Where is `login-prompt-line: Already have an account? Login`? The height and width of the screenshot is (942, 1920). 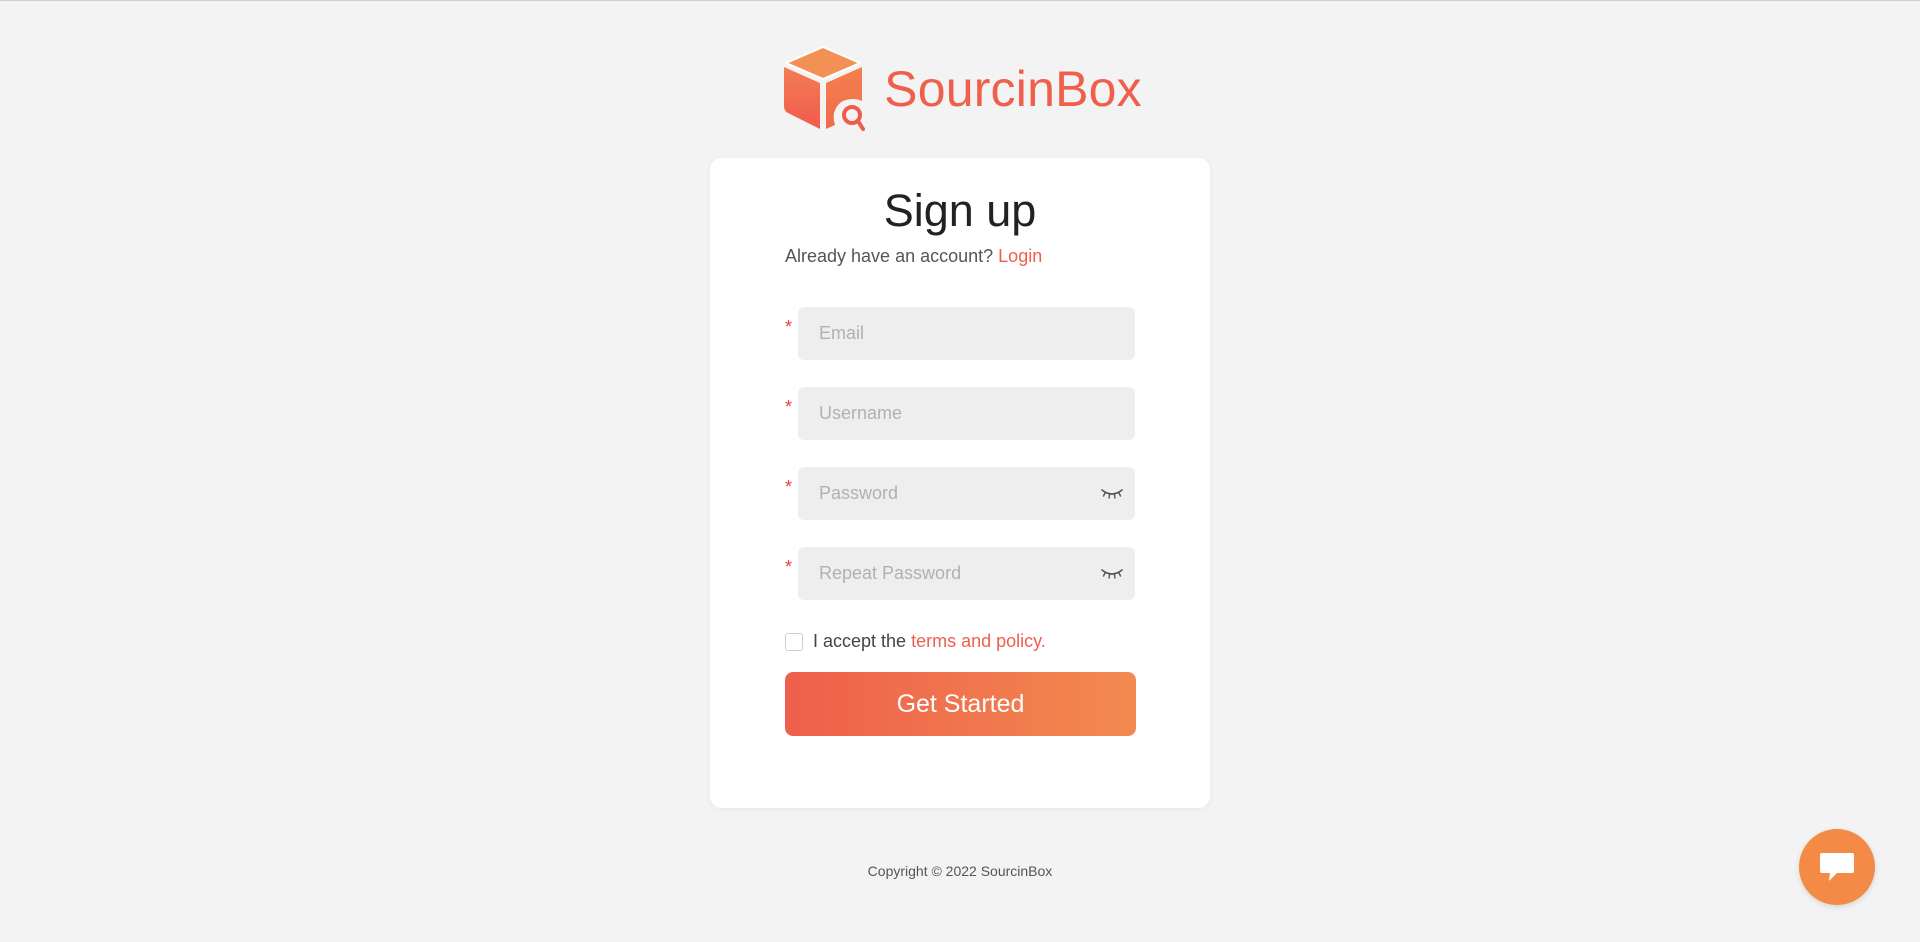 login-prompt-line: Already have an account? Login is located at coordinates (913, 256).